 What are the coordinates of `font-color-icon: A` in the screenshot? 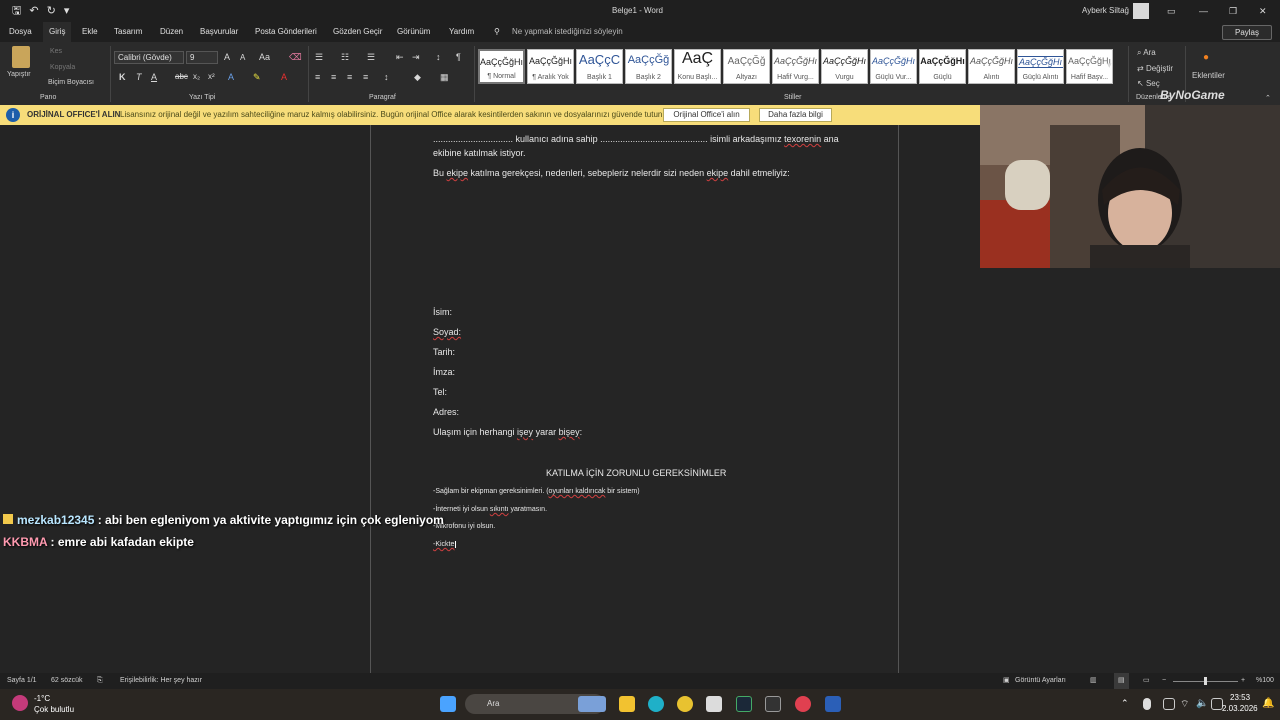 It's located at (284, 77).